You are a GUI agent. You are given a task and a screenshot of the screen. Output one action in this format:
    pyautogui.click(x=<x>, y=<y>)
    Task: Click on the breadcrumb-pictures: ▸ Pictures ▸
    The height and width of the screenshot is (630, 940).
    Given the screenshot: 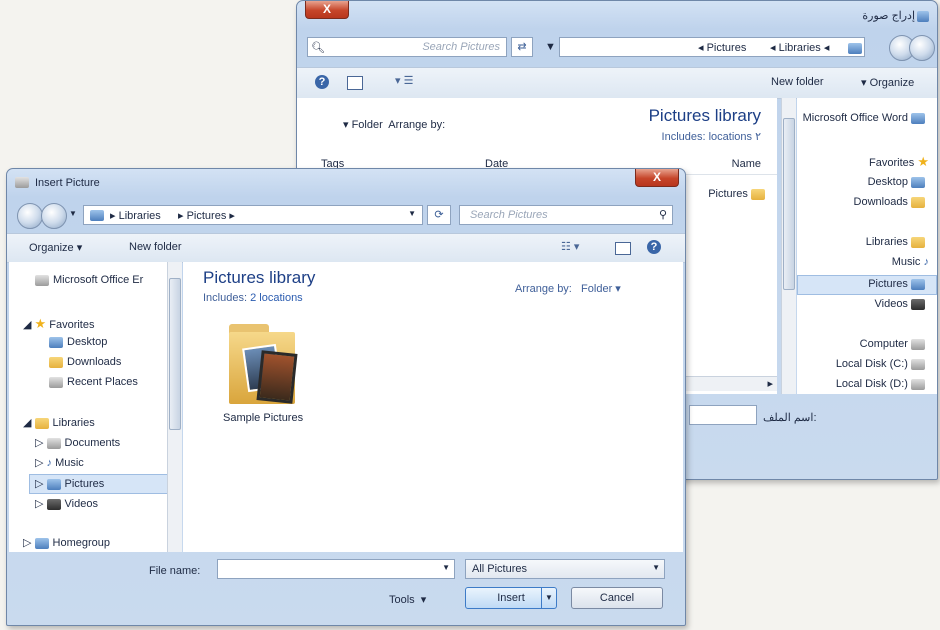 What is the action you would take?
    pyautogui.click(x=206, y=215)
    